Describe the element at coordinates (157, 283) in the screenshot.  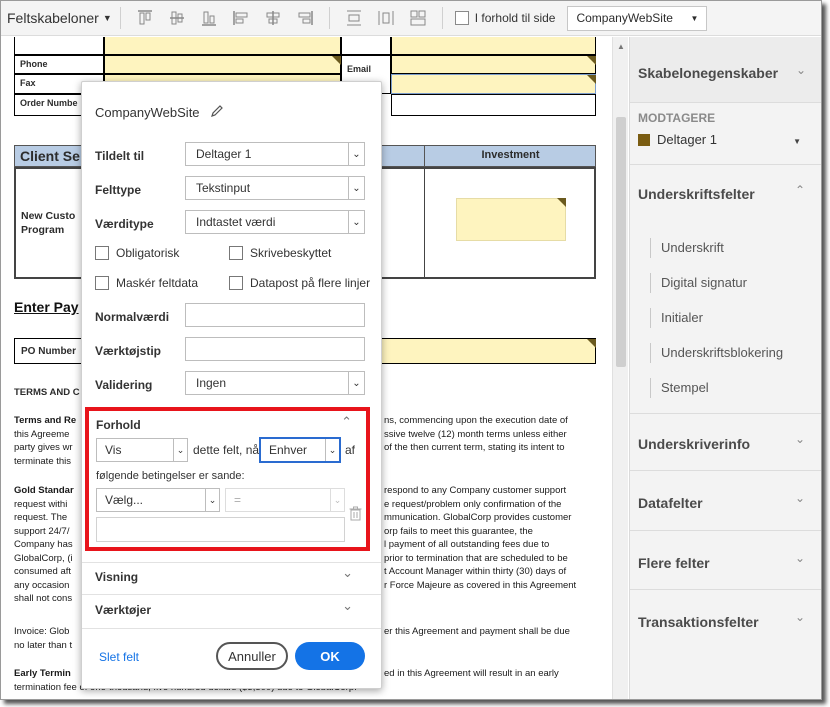
I see `mask-label: Maskér feltdata` at that location.